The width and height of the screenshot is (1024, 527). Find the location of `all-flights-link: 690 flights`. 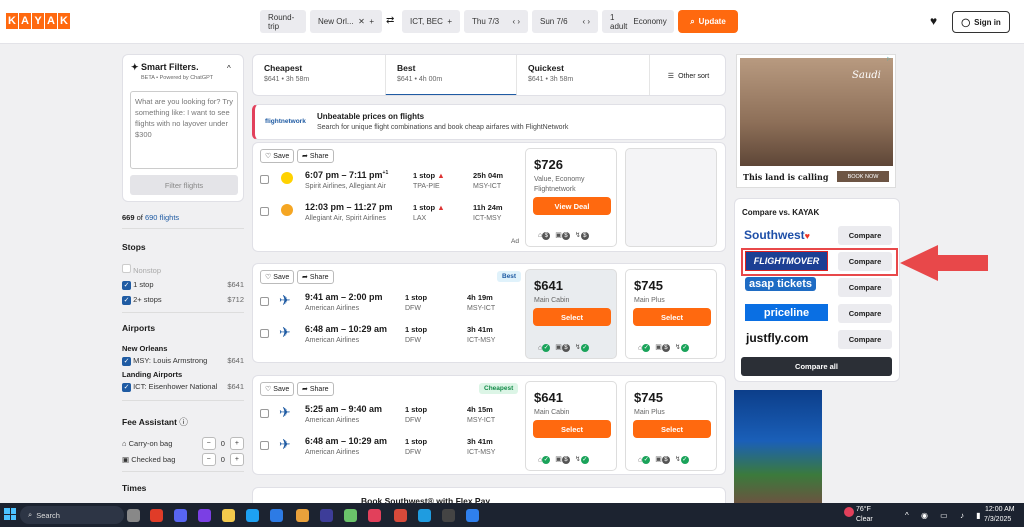

all-flights-link: 690 flights is located at coordinates (162, 217).